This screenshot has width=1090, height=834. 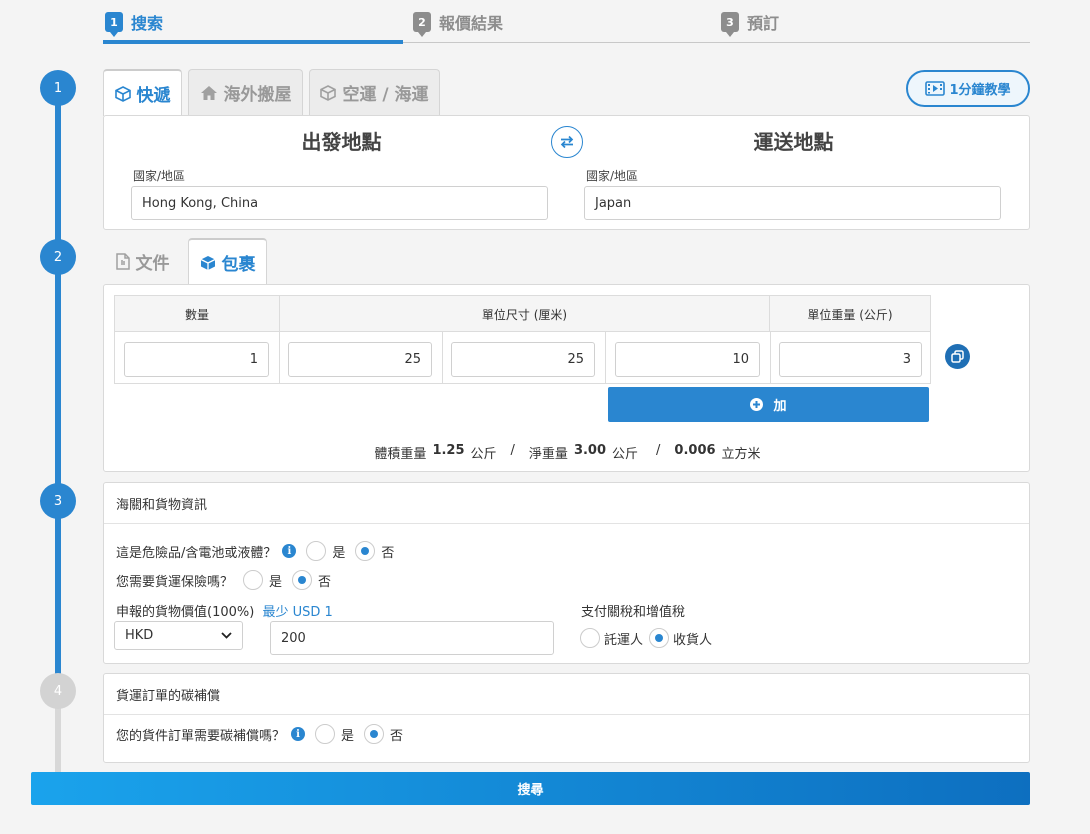 I want to click on declared-value-label: 申報的貨物價值(100%), so click(x=185, y=612).